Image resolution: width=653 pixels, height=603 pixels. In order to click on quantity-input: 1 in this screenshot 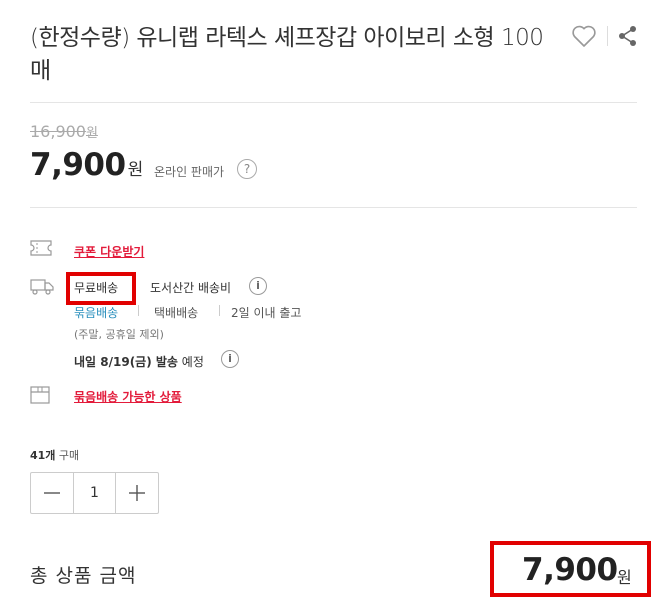, I will do `click(94, 493)`.